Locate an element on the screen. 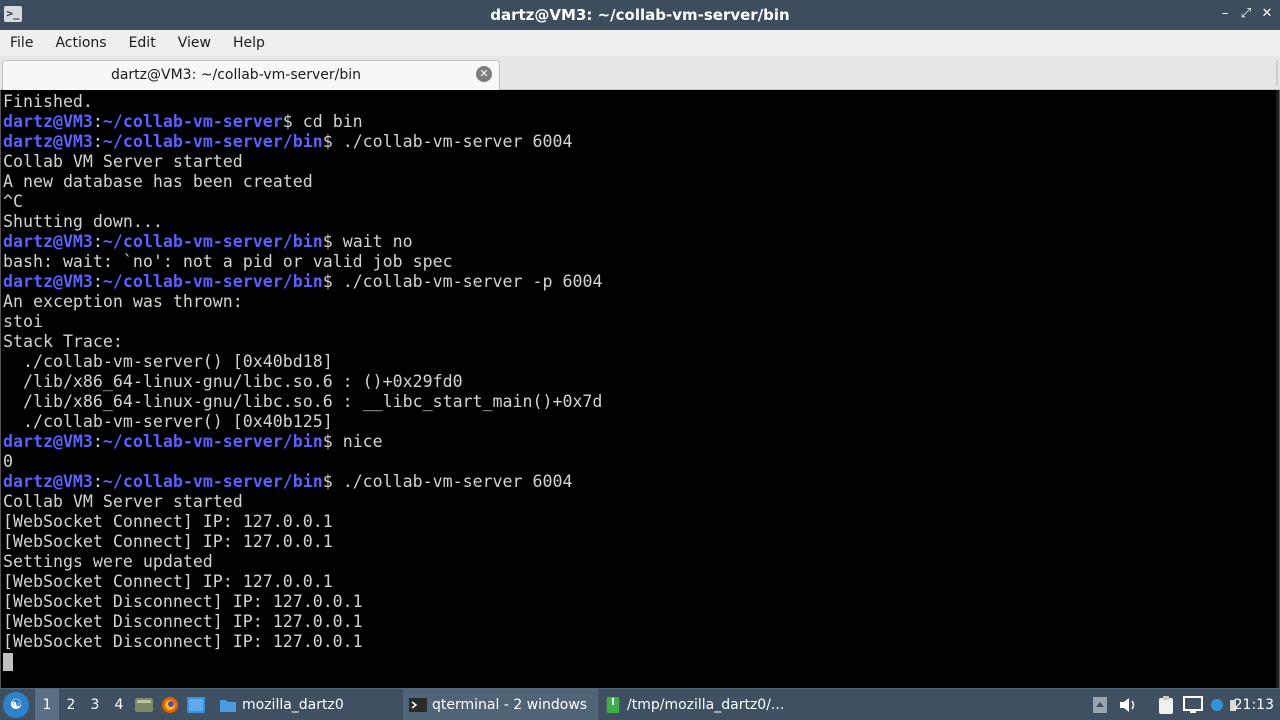 This screenshot has height=720, width=1280. output-line: Finished. is located at coordinates (48, 101).